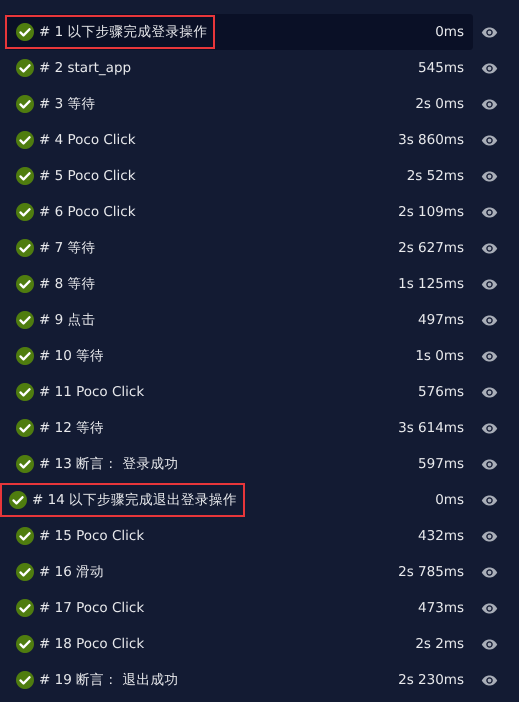 This screenshot has height=702, width=519. Describe the element at coordinates (239, 464) in the screenshot. I see `step-row: # 13 断言： 登录成功 597ms` at that location.